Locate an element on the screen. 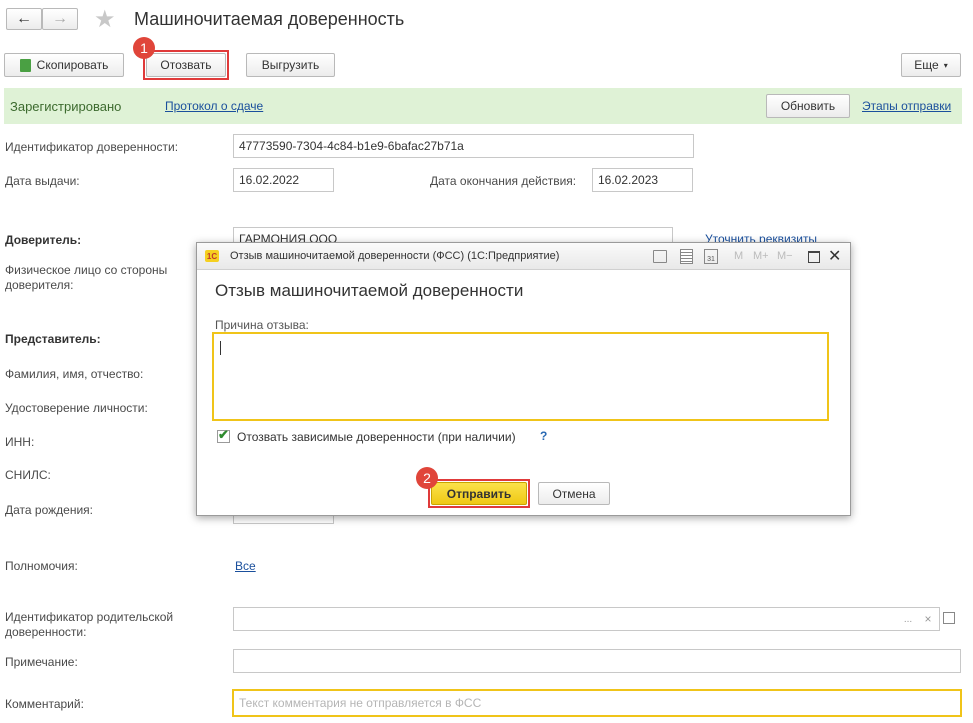  id-field: 47773590-7304-4c84-b1e9-6bafac27b71a is located at coordinates (463, 146).